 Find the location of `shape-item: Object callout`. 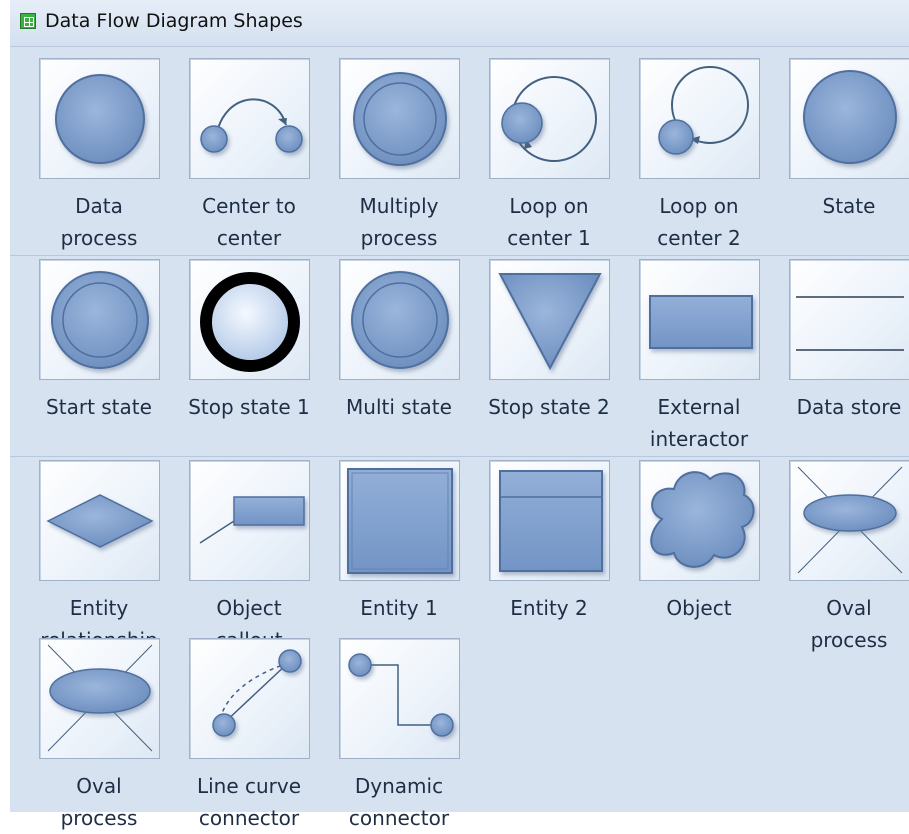

shape-item: Object callout is located at coordinates (253, 556).